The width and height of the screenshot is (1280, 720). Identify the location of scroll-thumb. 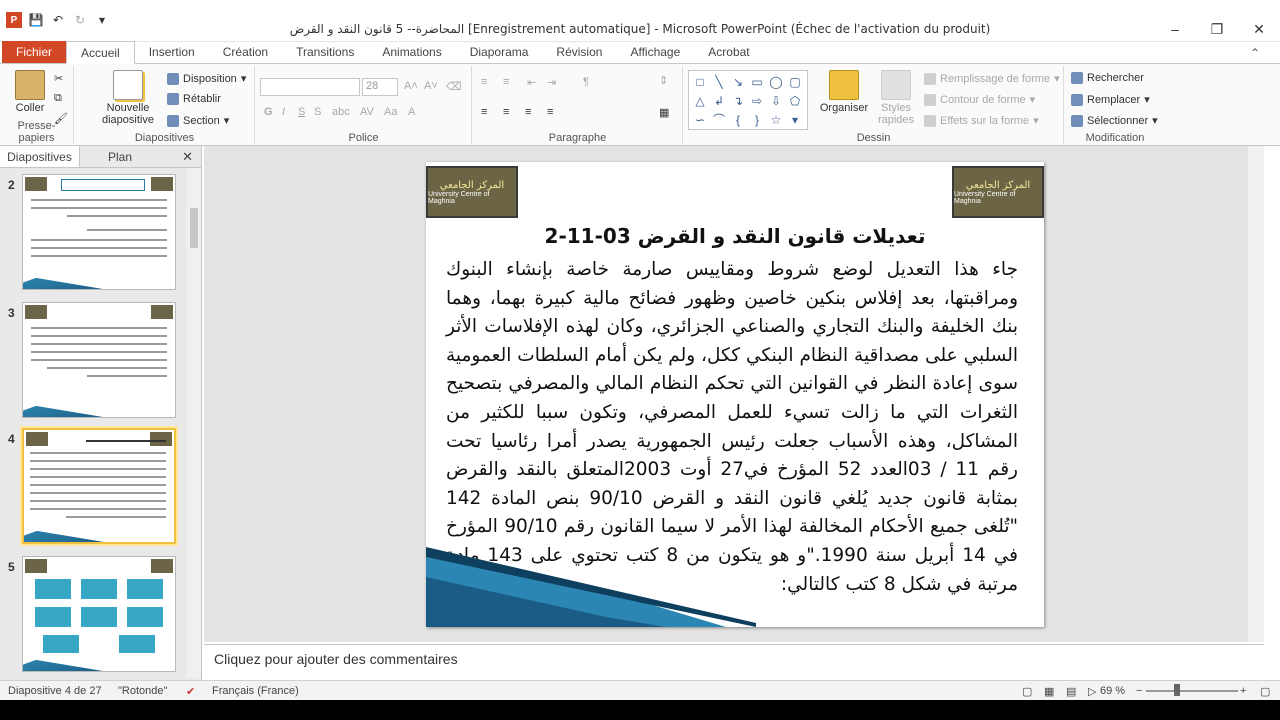
(194, 228).